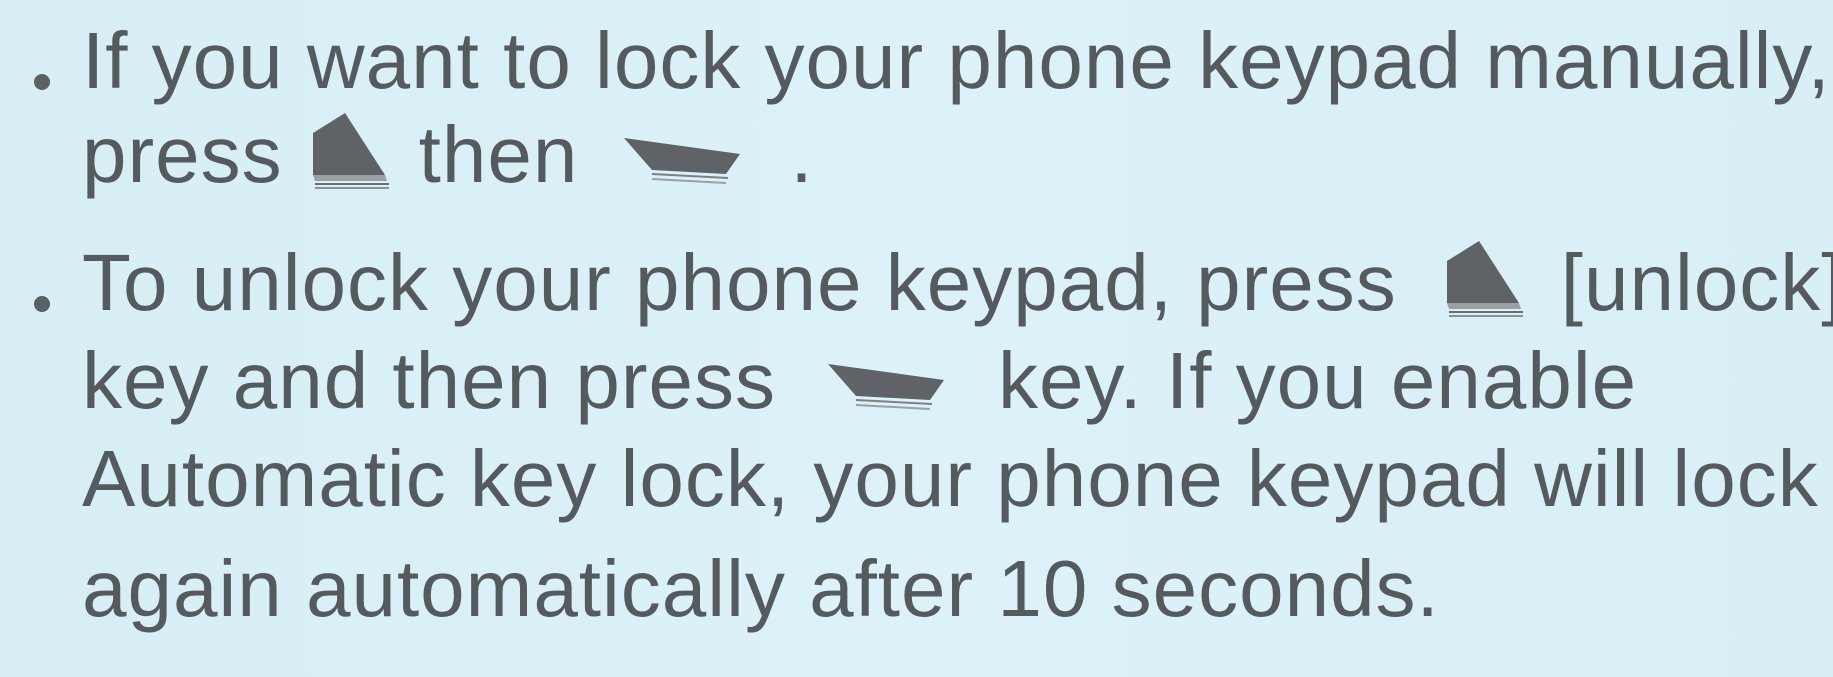 The image size is (1833, 677). I want to click on bullet-1-line-2-before: press, so click(182, 154).